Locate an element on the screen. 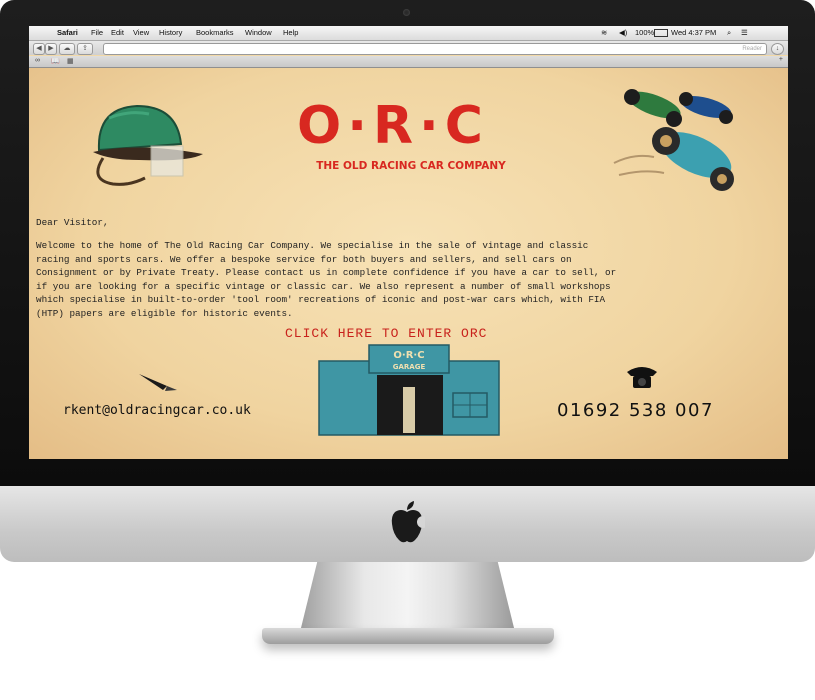  menu-window: Window is located at coordinates (258, 32).